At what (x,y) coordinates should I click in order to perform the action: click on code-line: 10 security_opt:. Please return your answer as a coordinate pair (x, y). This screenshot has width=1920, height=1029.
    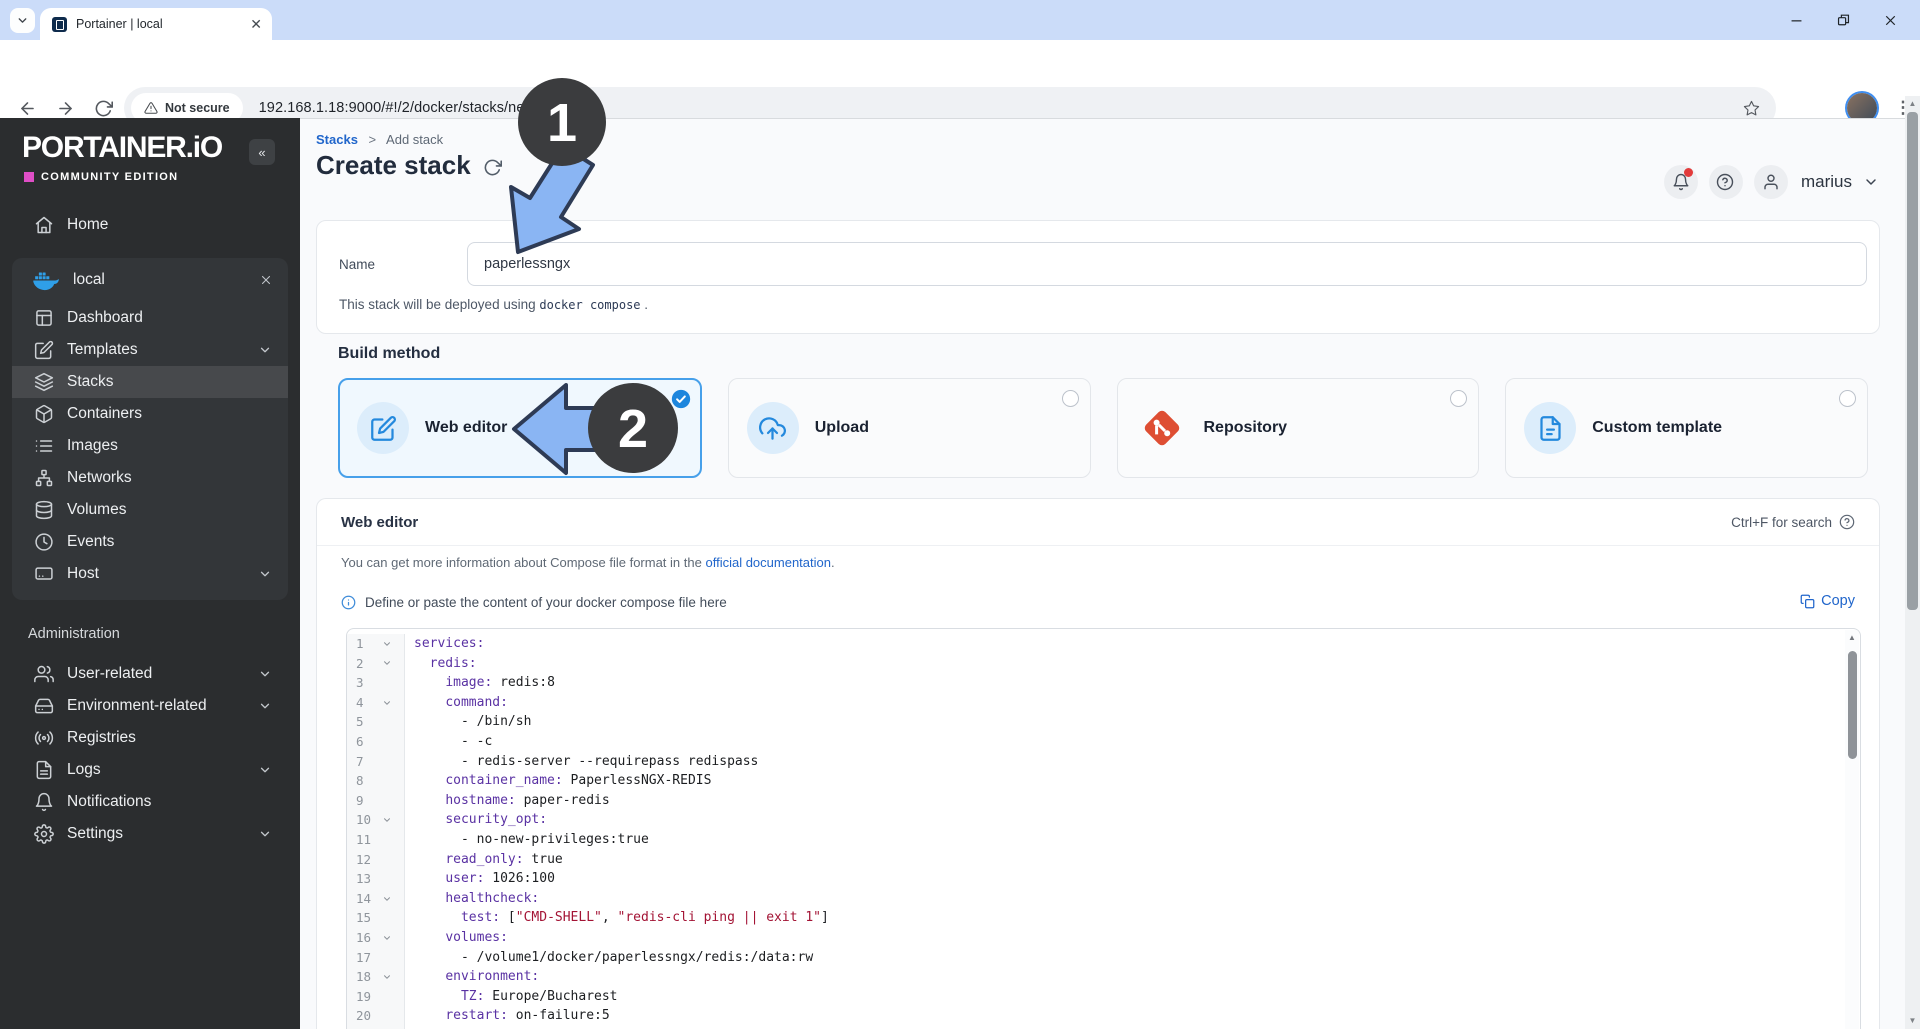
    Looking at the image, I should click on (1103, 820).